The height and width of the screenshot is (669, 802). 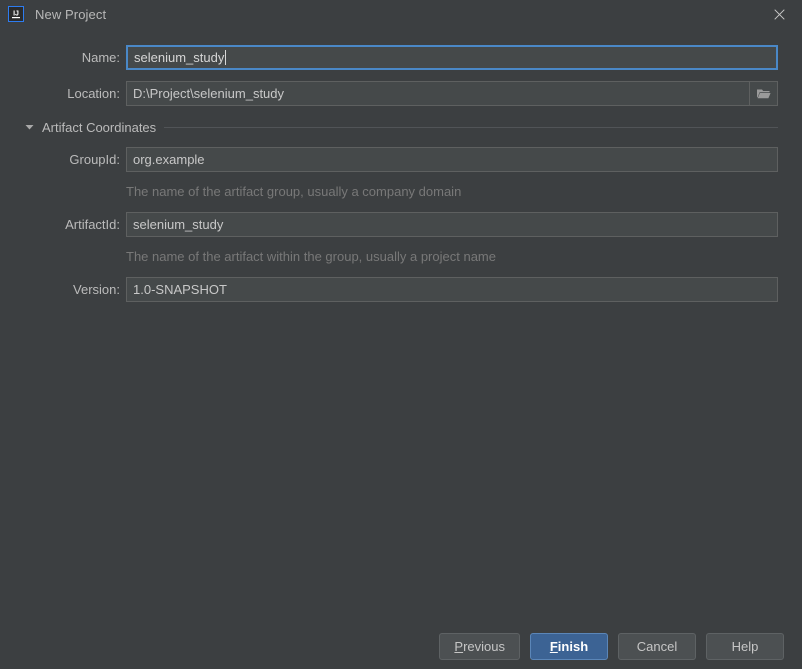 I want to click on name-row: Name: selenium_study, so click(x=401, y=57).